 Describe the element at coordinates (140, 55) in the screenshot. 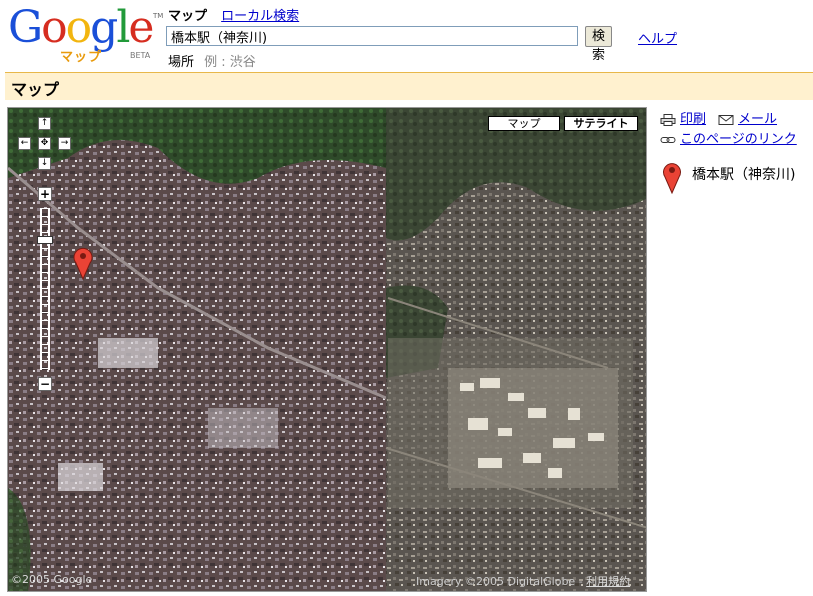

I see `logo-beta-label: BETA` at that location.